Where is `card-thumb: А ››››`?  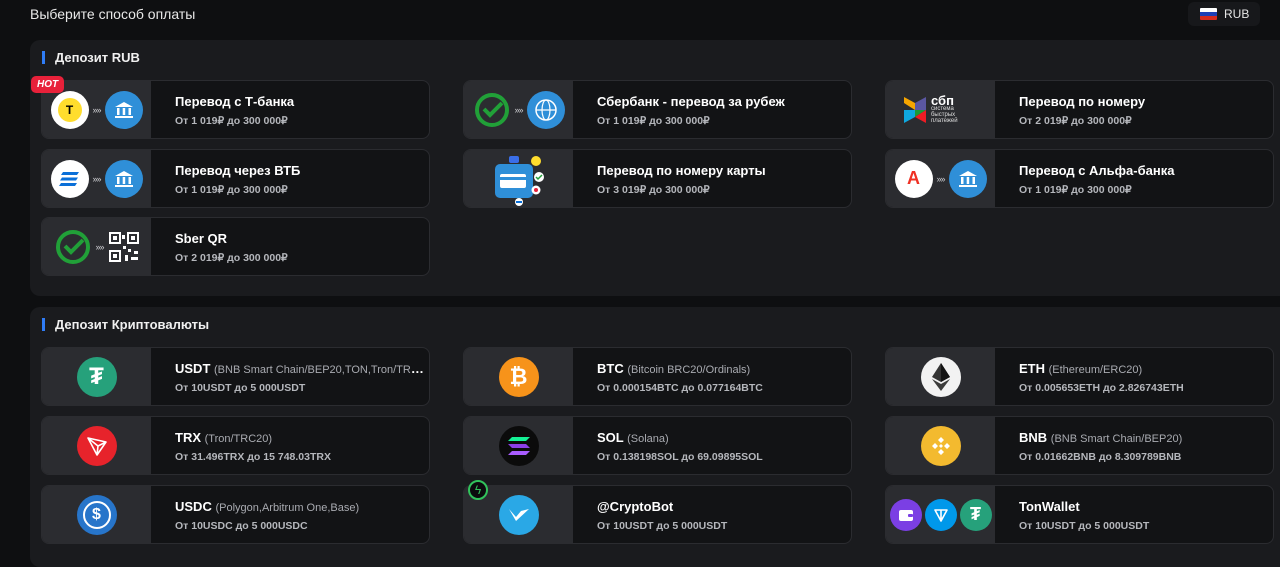 card-thumb: А ›››› is located at coordinates (940, 178).